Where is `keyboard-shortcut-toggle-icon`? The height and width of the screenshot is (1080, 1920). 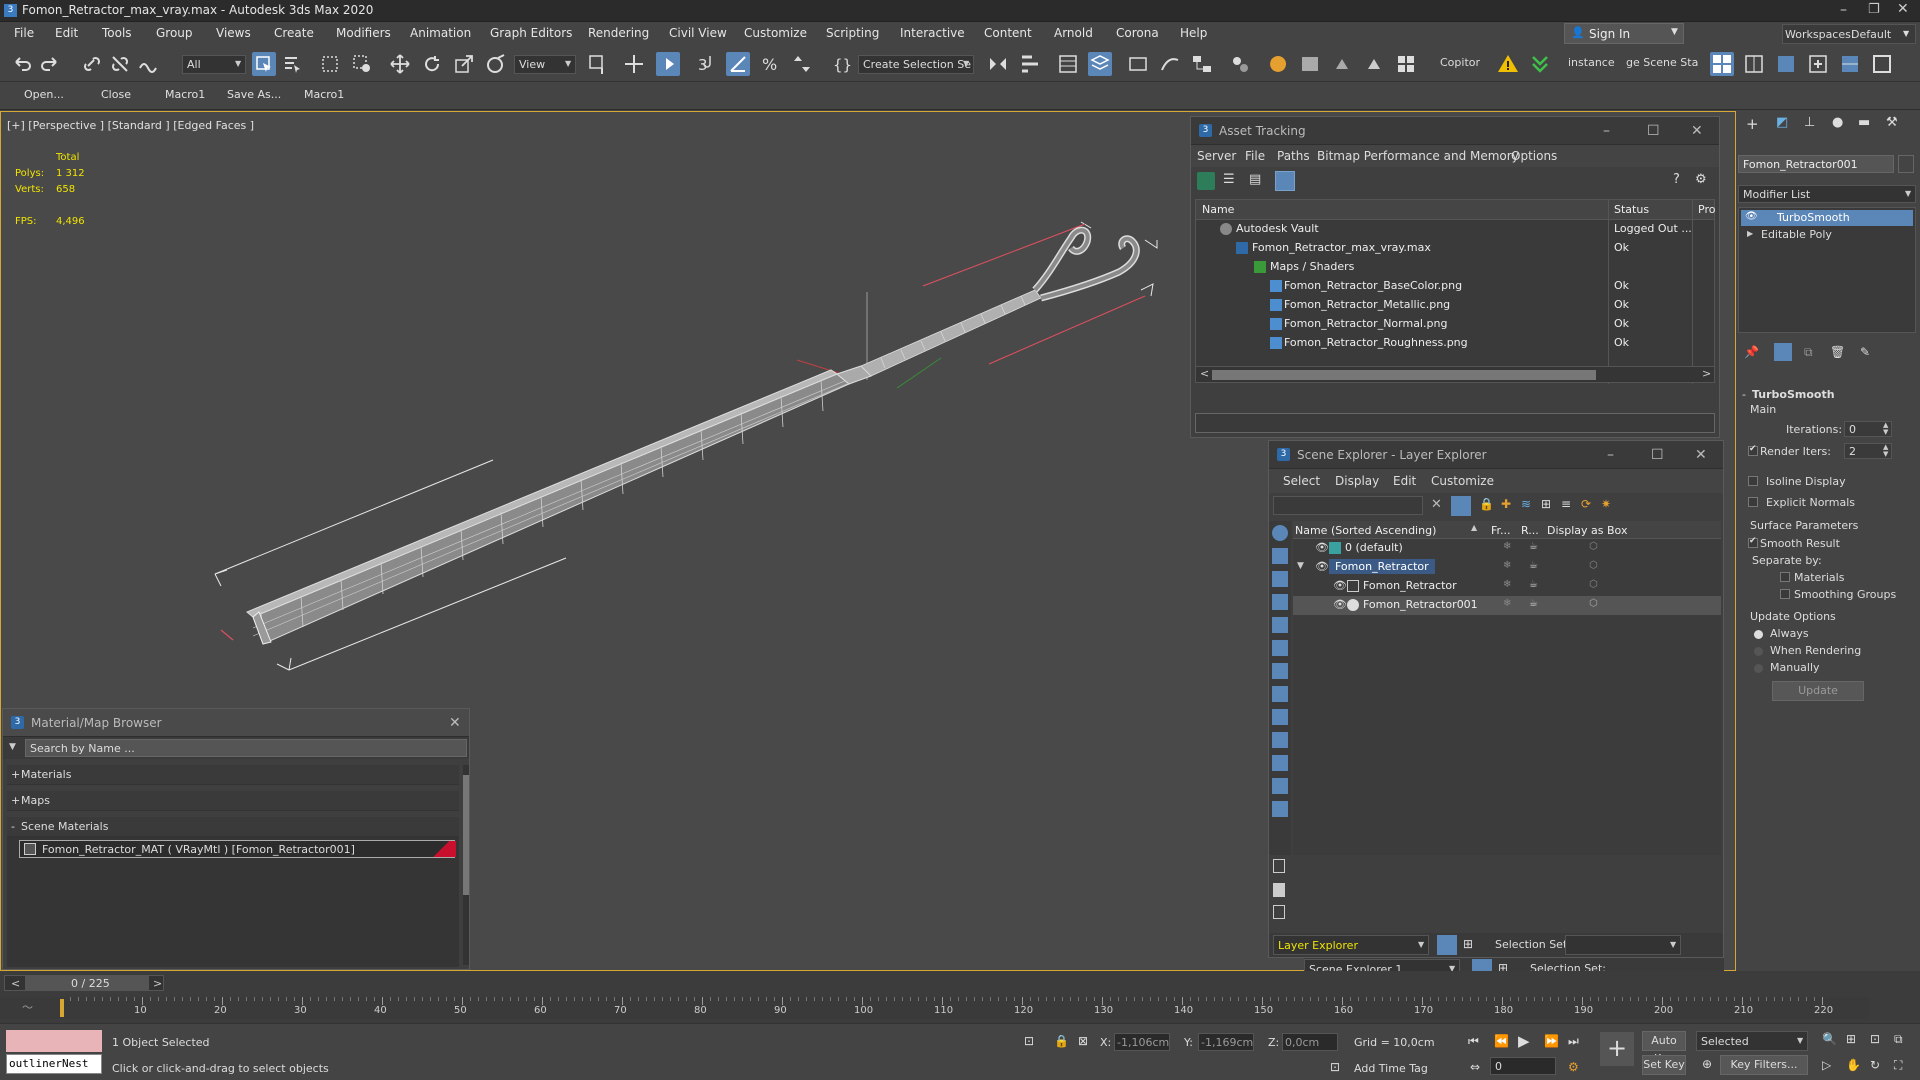 keyboard-shortcut-toggle-icon is located at coordinates (668, 64).